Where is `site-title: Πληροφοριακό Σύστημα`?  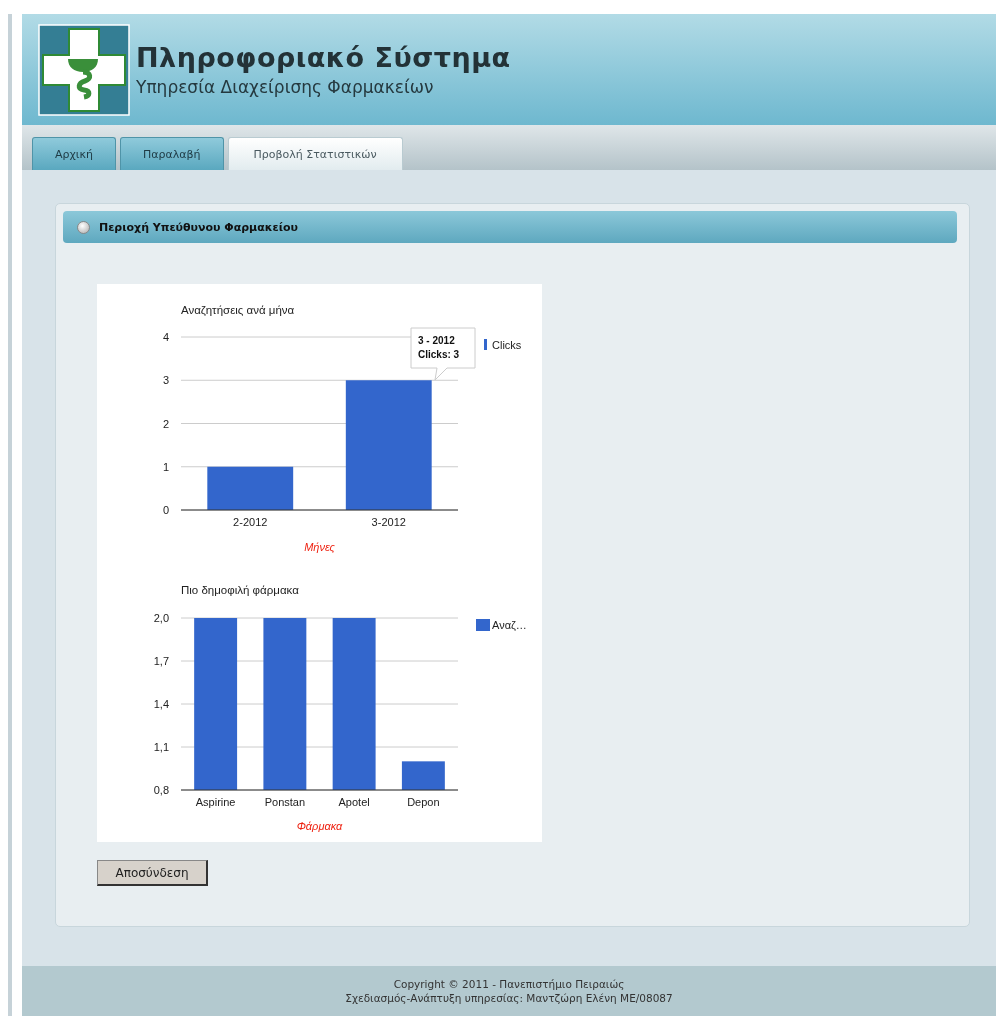
site-title: Πληροφοριακό Σύστημα is located at coordinates (323, 57).